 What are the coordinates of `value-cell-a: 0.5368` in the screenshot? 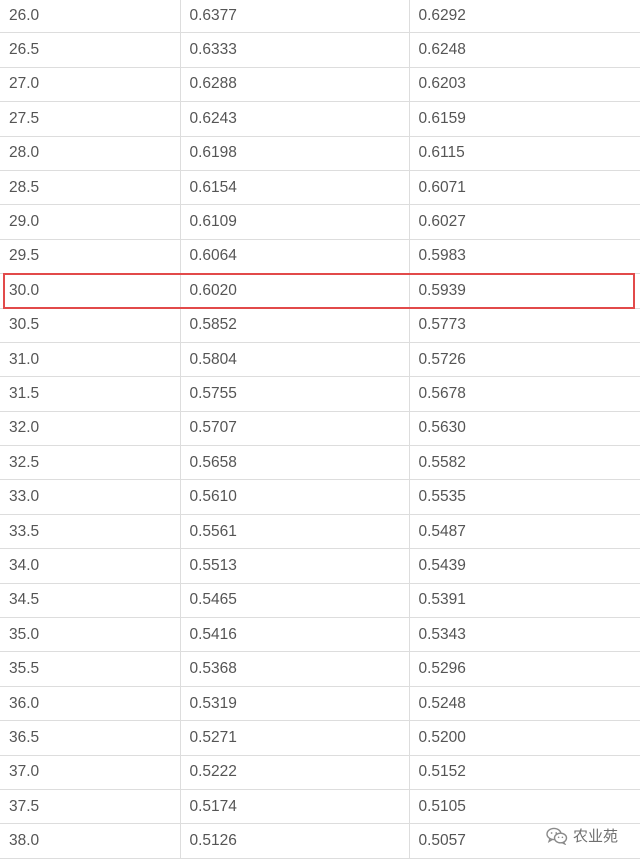 It's located at (295, 669).